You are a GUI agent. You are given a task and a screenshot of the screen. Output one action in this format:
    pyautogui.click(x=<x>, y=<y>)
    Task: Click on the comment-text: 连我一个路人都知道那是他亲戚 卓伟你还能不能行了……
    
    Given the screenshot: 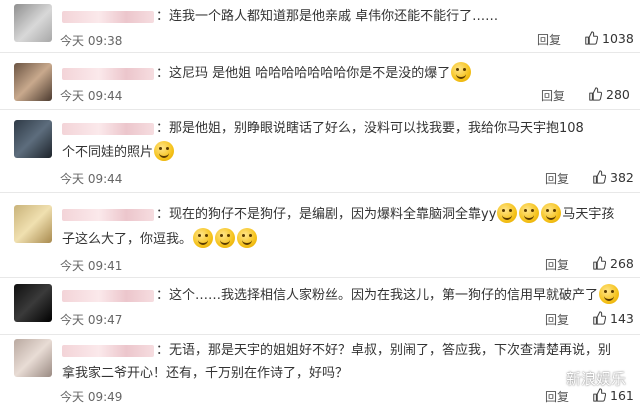 What is the action you would take?
    pyautogui.click(x=334, y=16)
    